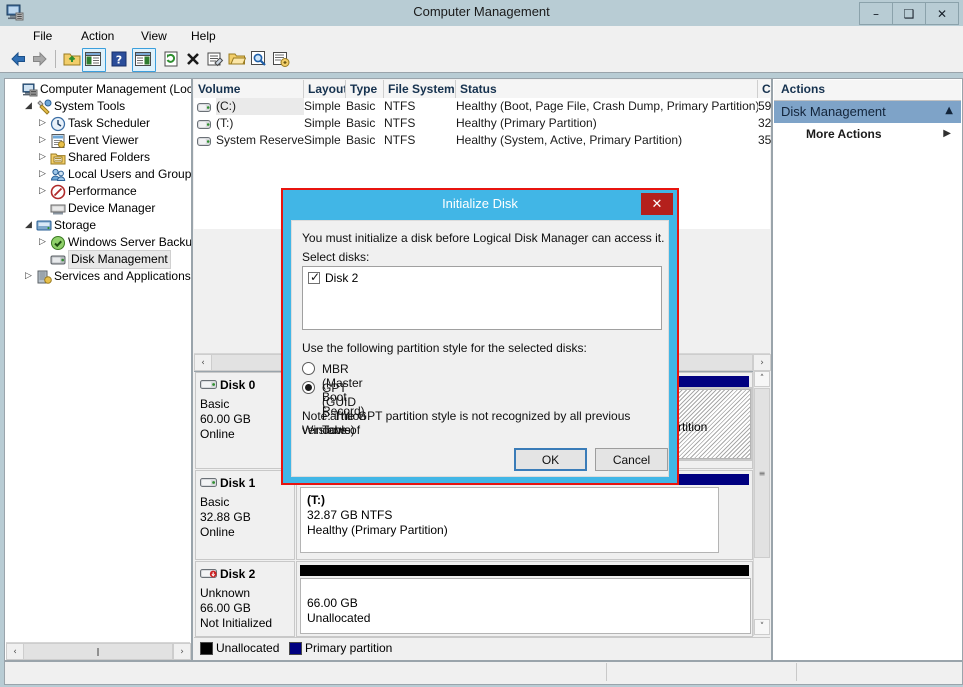 The image size is (963, 687). I want to click on tree-scroll-thumb: ‖, so click(98, 651).